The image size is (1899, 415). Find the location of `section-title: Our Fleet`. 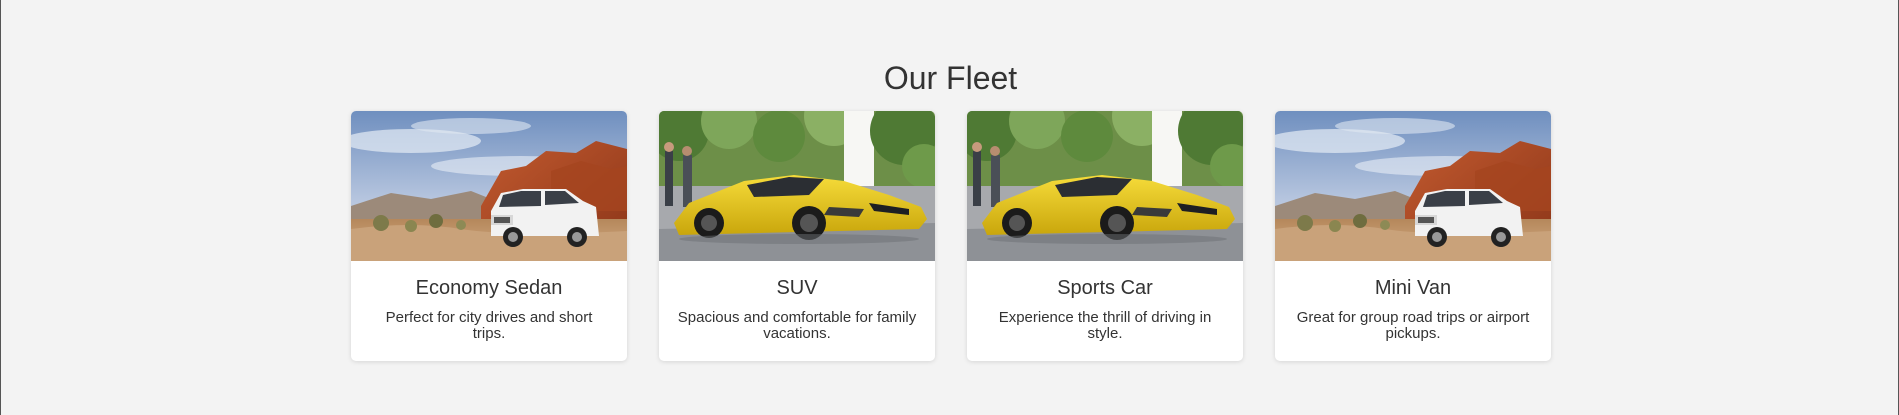

section-title: Our Fleet is located at coordinates (950, 78).